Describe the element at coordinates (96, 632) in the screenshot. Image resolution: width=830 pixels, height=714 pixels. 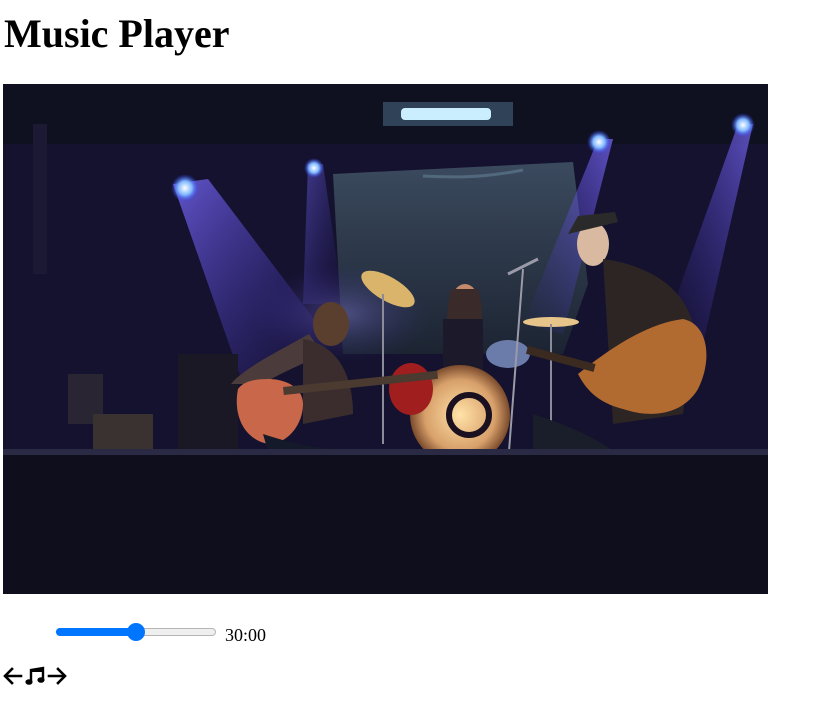
I see `seek-progress-fill` at that location.